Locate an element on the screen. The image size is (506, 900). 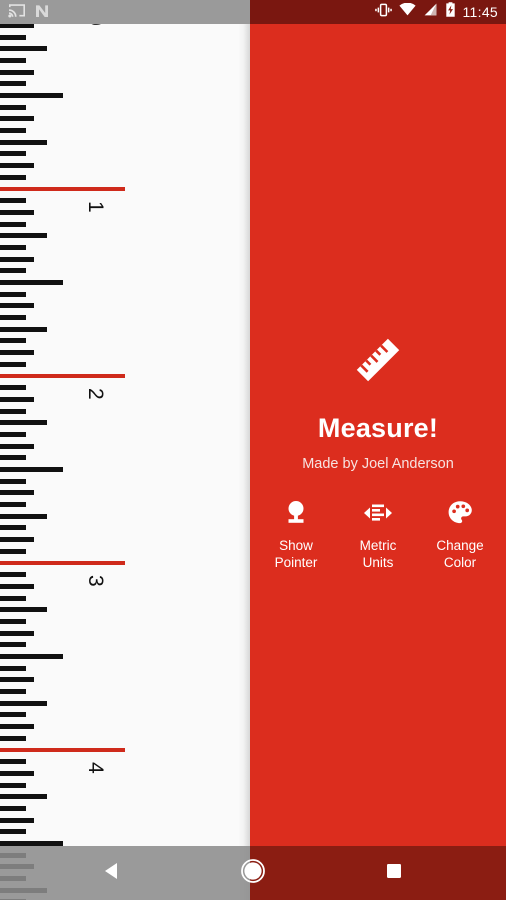
action-buttons: Show Pointer Metric Units Change Color is located at coordinates (378, 534).